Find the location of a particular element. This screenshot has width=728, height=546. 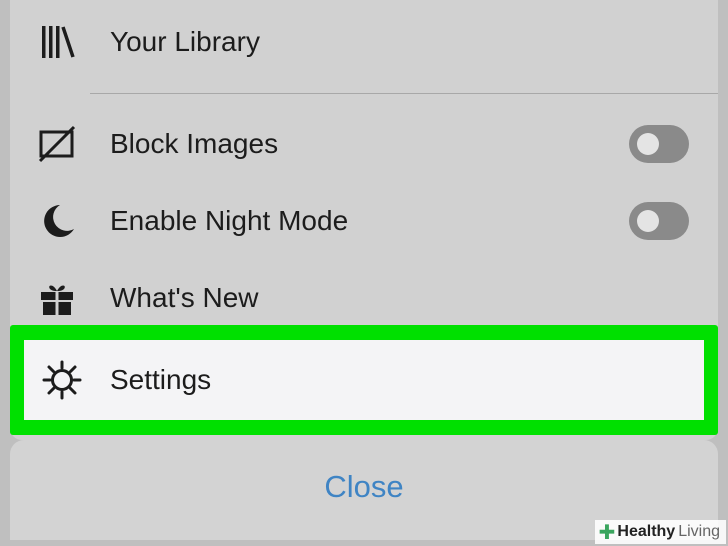

menu-item-your-library: Your Library is located at coordinates (364, 42).